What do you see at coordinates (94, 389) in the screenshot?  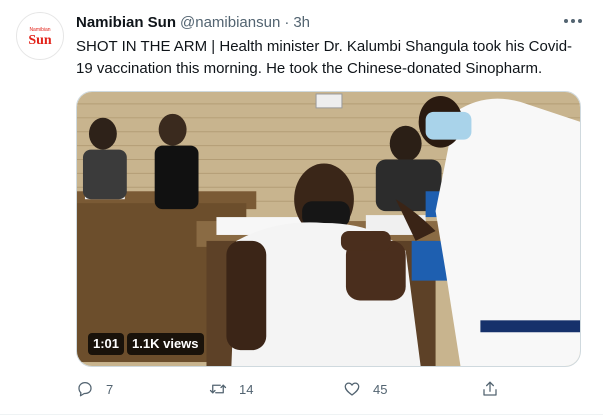 I see `reply-button: 7` at bounding box center [94, 389].